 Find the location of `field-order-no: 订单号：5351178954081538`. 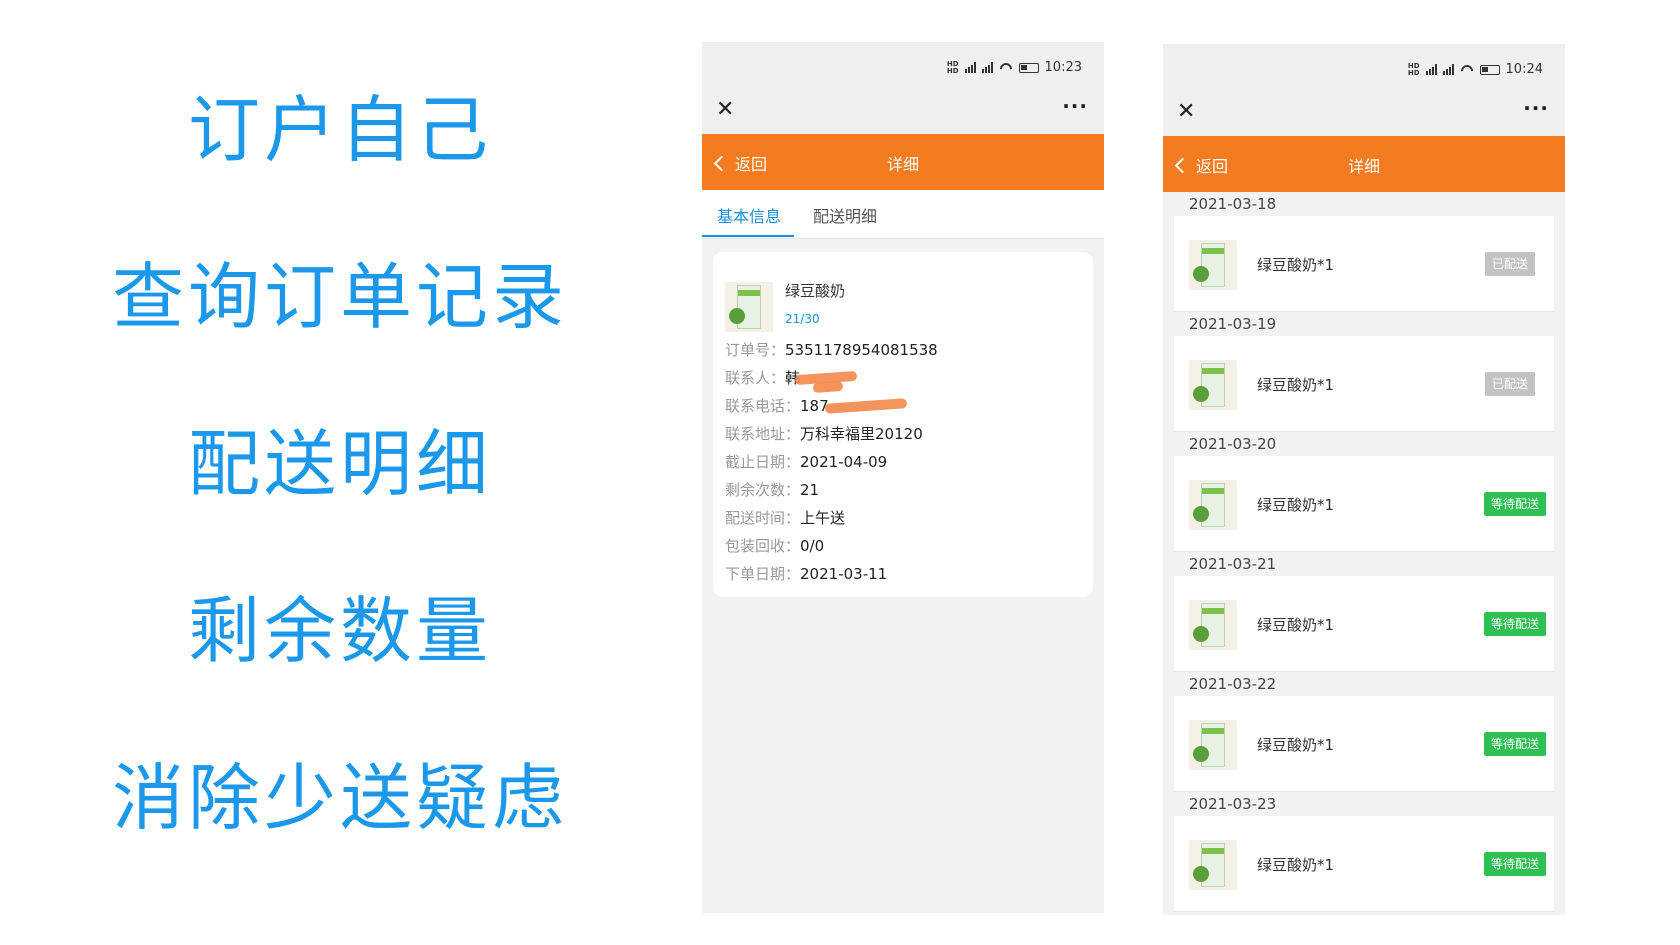

field-order-no: 订单号：5351178954081538 is located at coordinates (831, 349).